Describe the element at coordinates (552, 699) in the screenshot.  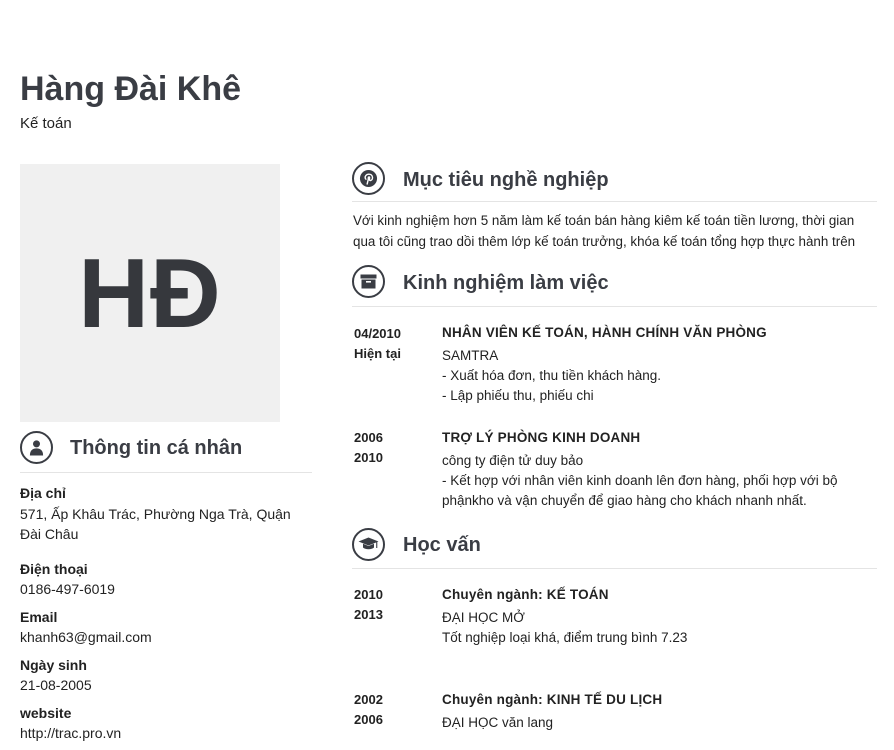
I see `education-major: Chuyên ngành: KINH TẾ DU LỊCH` at that location.